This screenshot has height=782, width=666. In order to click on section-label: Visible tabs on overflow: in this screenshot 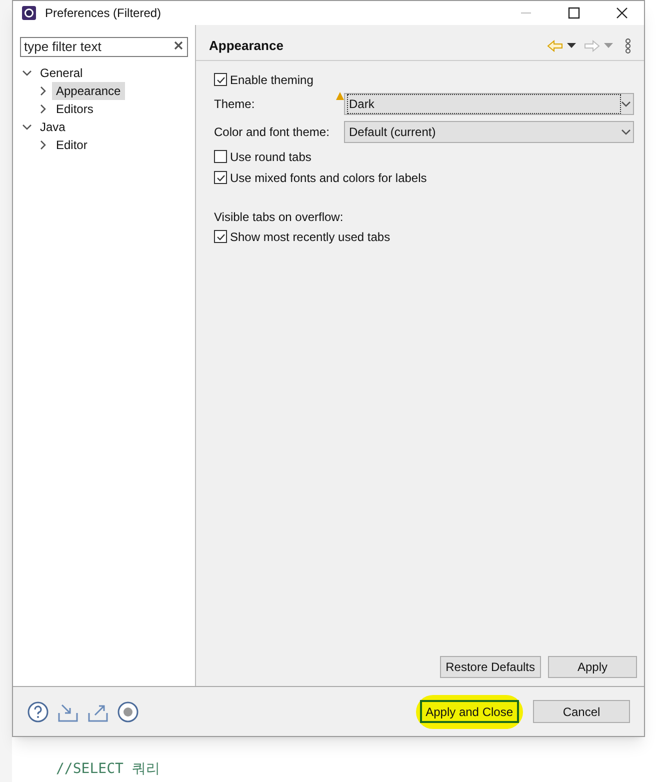, I will do `click(279, 217)`.